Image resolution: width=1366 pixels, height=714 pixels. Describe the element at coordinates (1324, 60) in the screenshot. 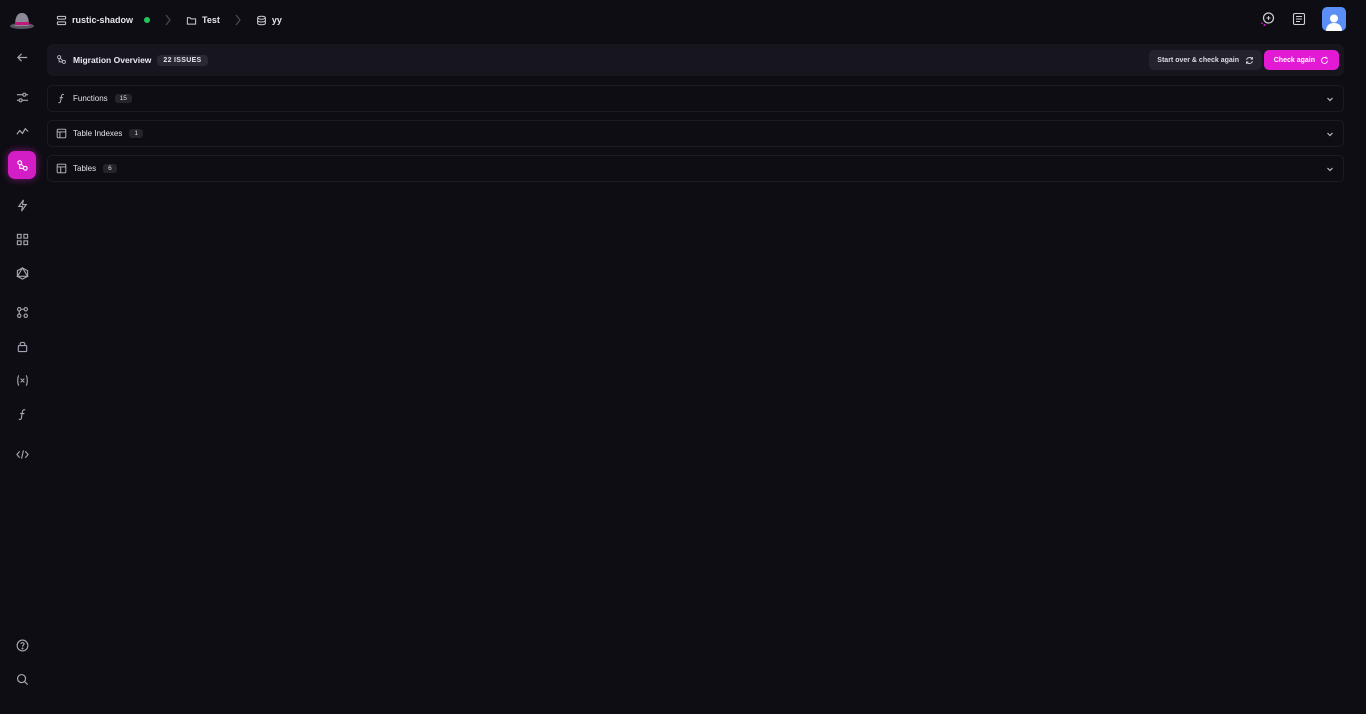

I see `reload-icon` at that location.